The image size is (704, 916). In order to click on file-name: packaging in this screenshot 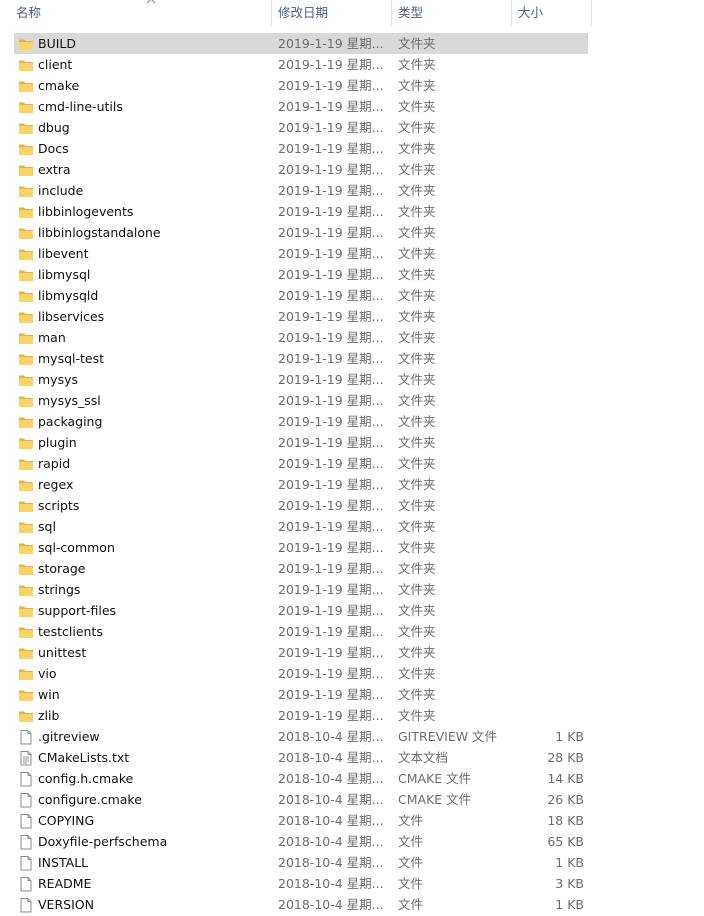, I will do `click(70, 421)`.